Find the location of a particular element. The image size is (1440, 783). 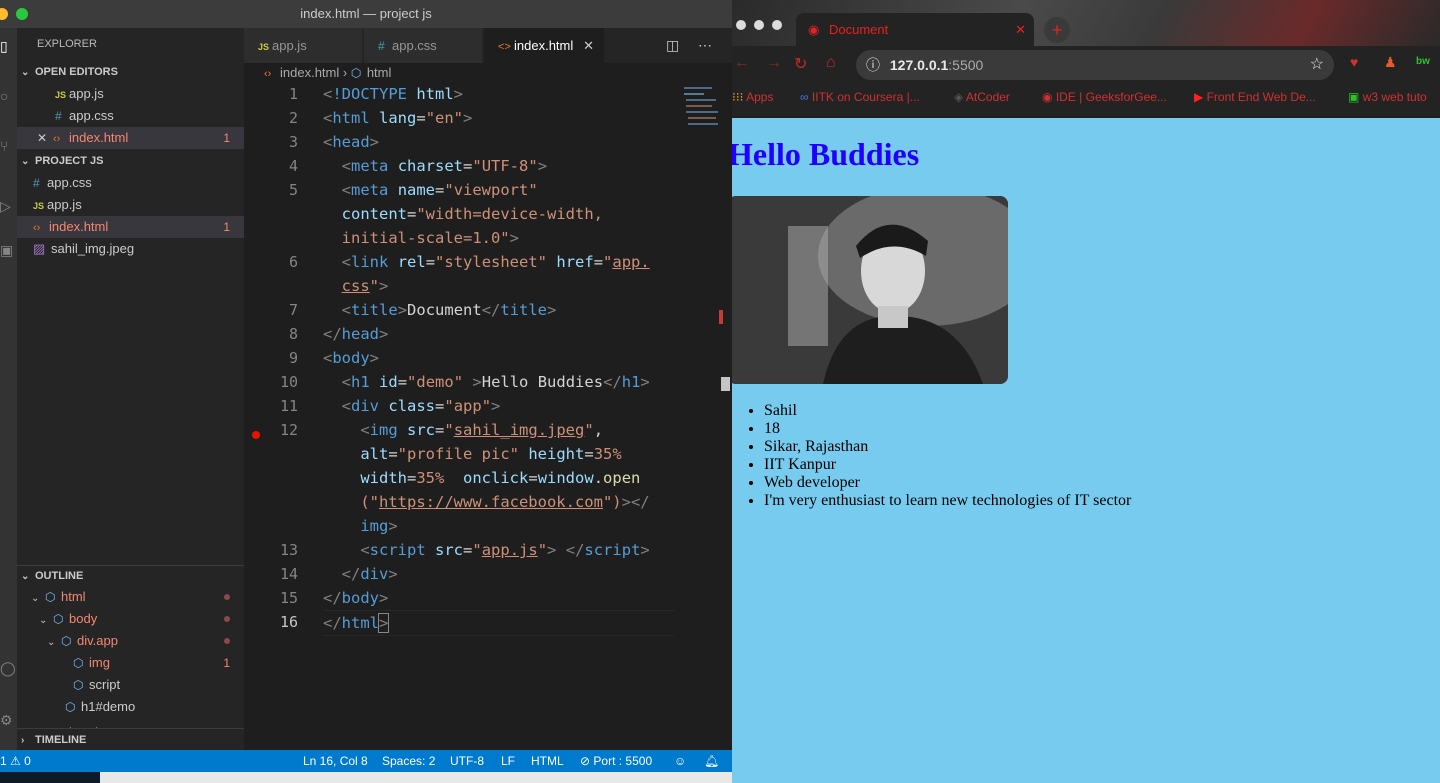

close-icon: ✕ is located at coordinates (45, 138).